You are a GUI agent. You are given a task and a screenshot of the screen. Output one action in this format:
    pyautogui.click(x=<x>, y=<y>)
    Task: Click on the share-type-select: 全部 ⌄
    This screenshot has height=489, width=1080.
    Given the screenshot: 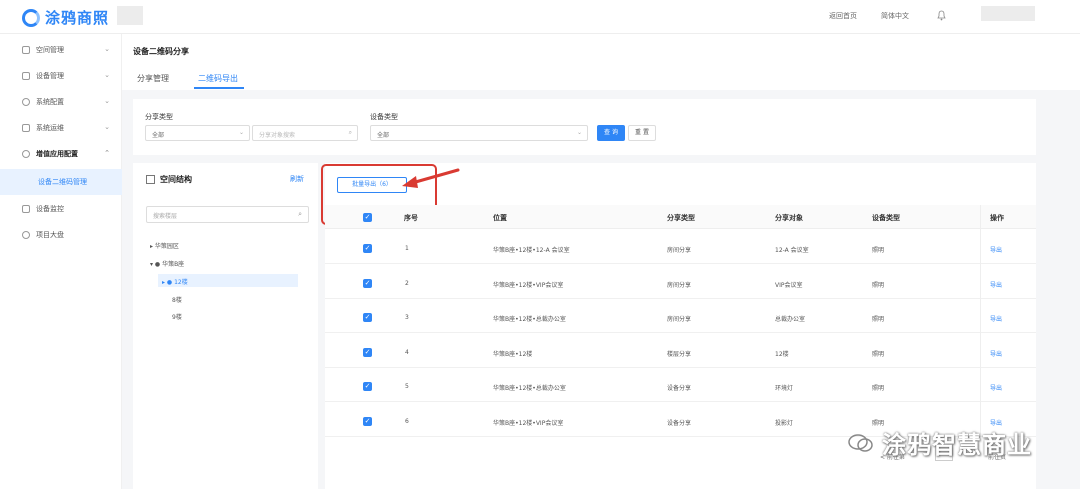 What is the action you would take?
    pyautogui.click(x=197, y=133)
    